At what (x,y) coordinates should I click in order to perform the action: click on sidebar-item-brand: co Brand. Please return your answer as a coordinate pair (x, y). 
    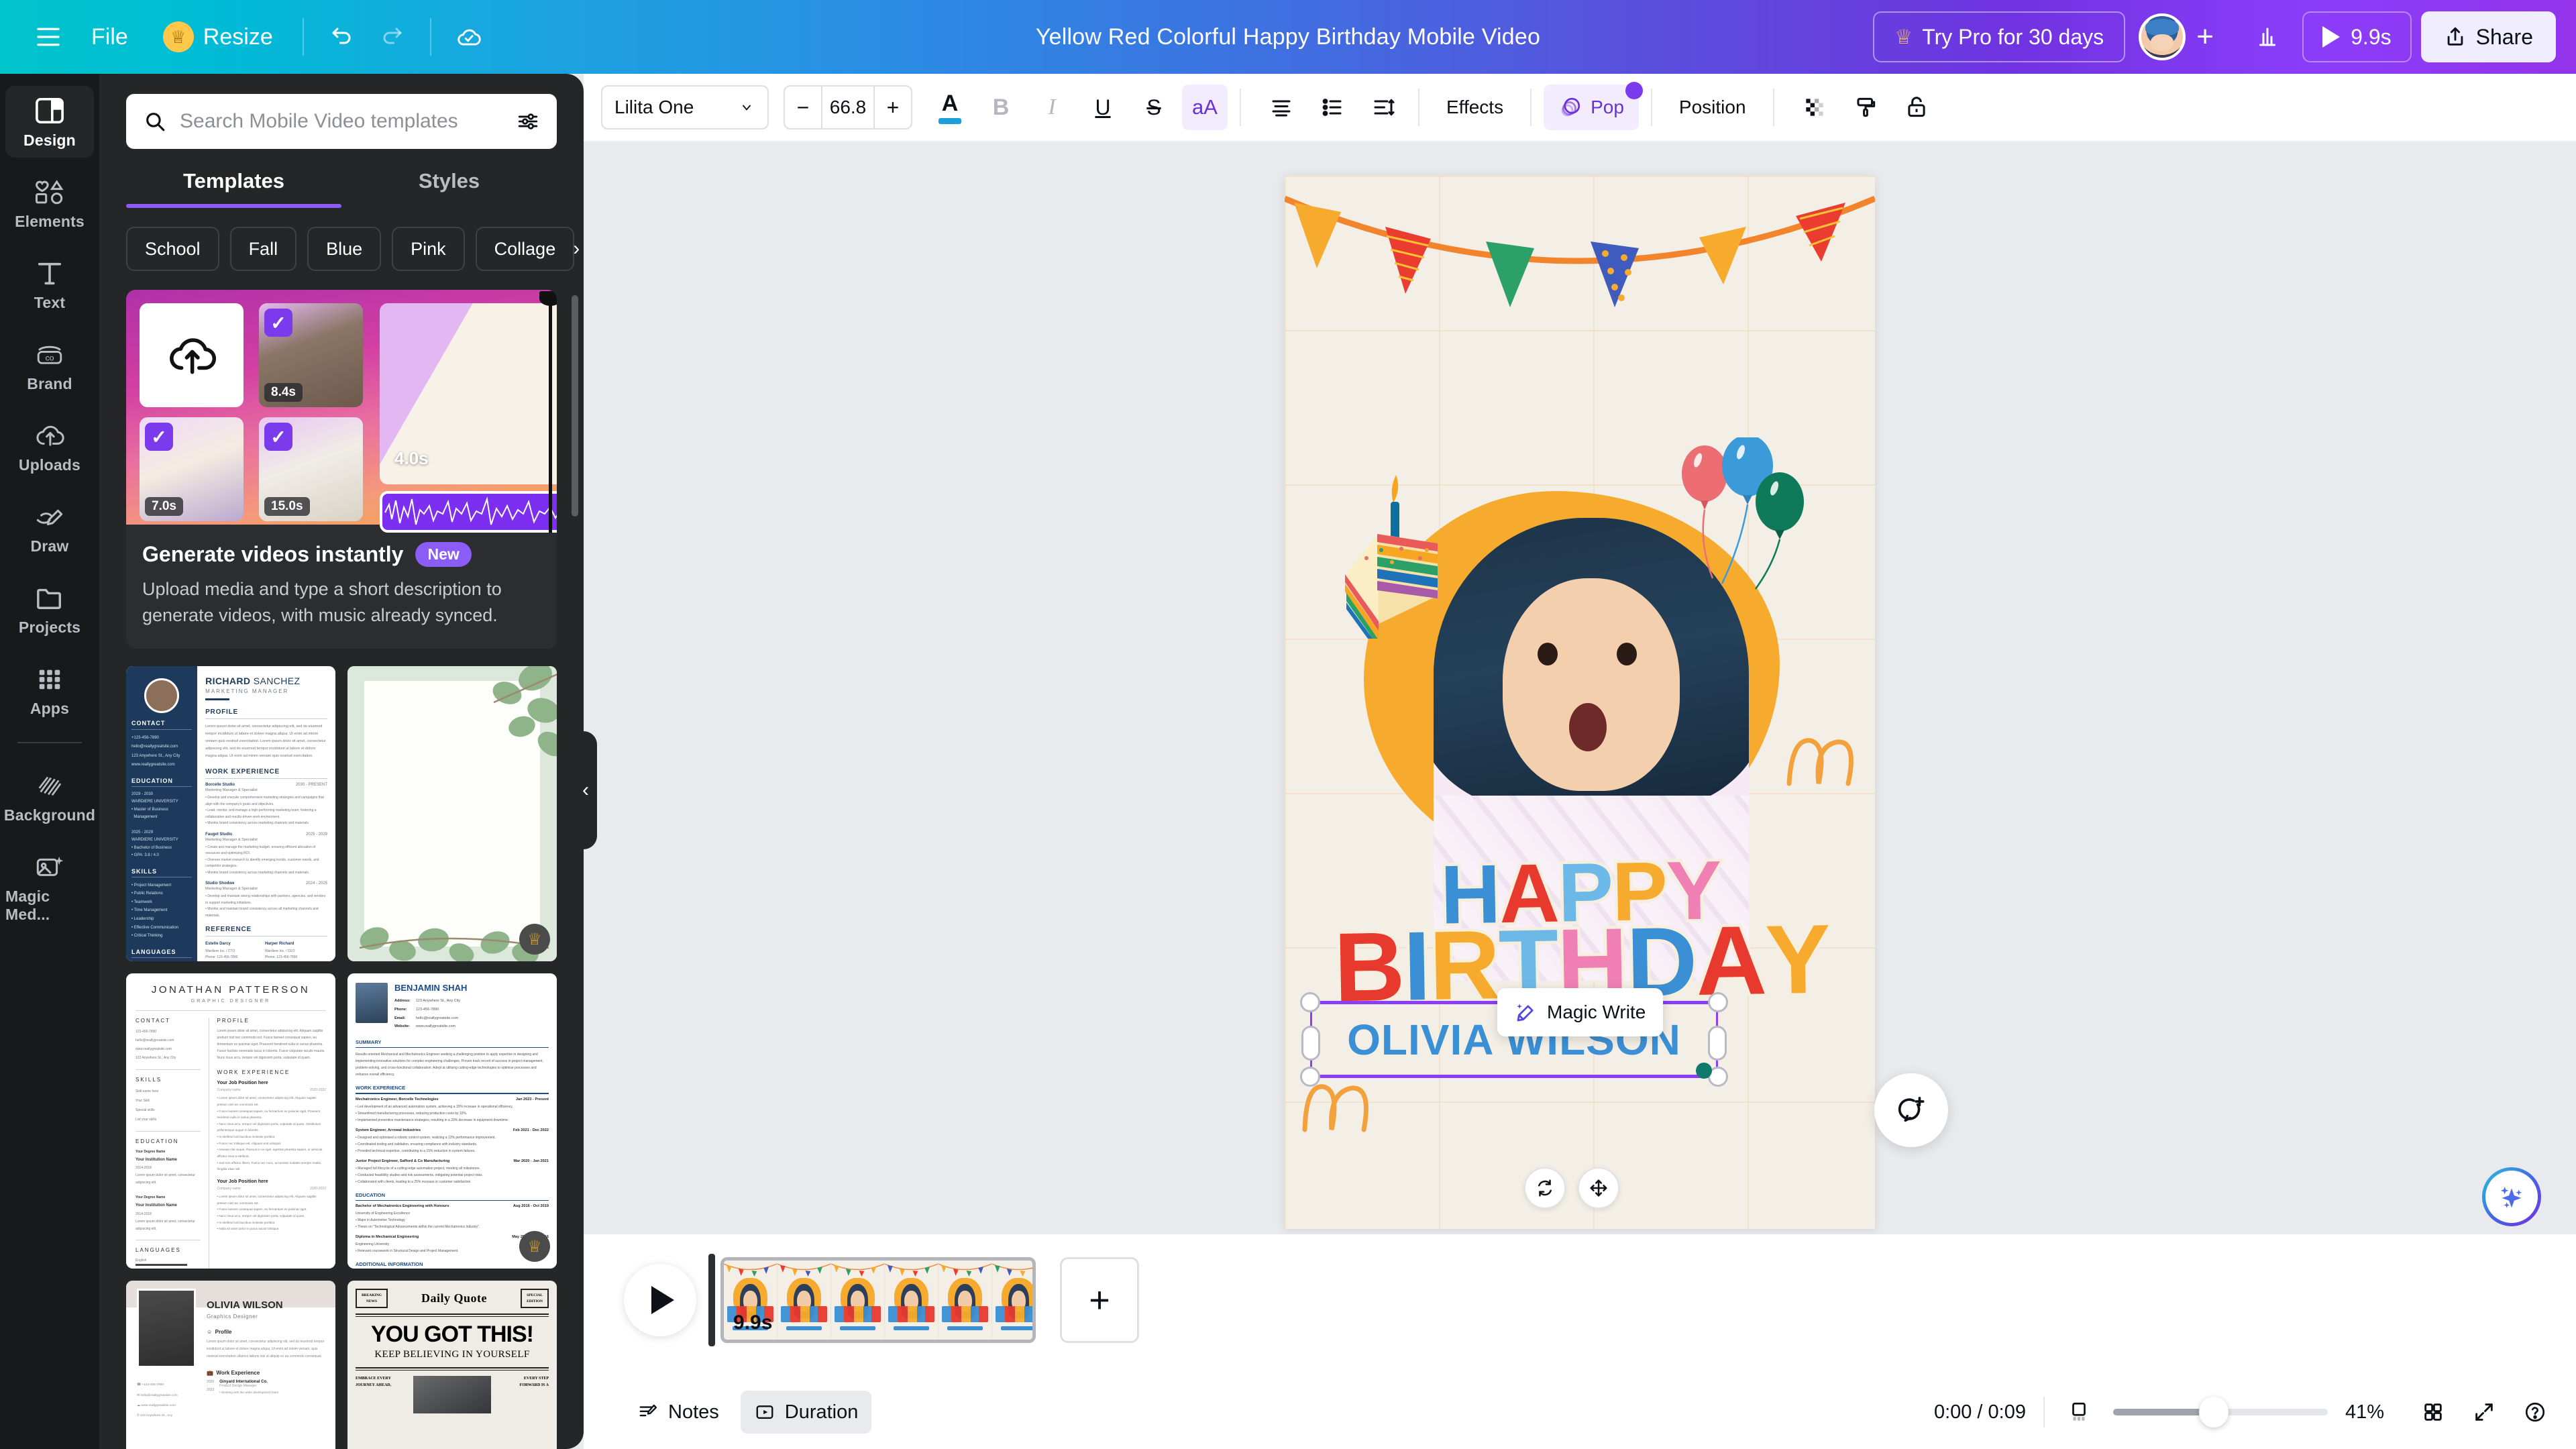
    Looking at the image, I should click on (49, 365).